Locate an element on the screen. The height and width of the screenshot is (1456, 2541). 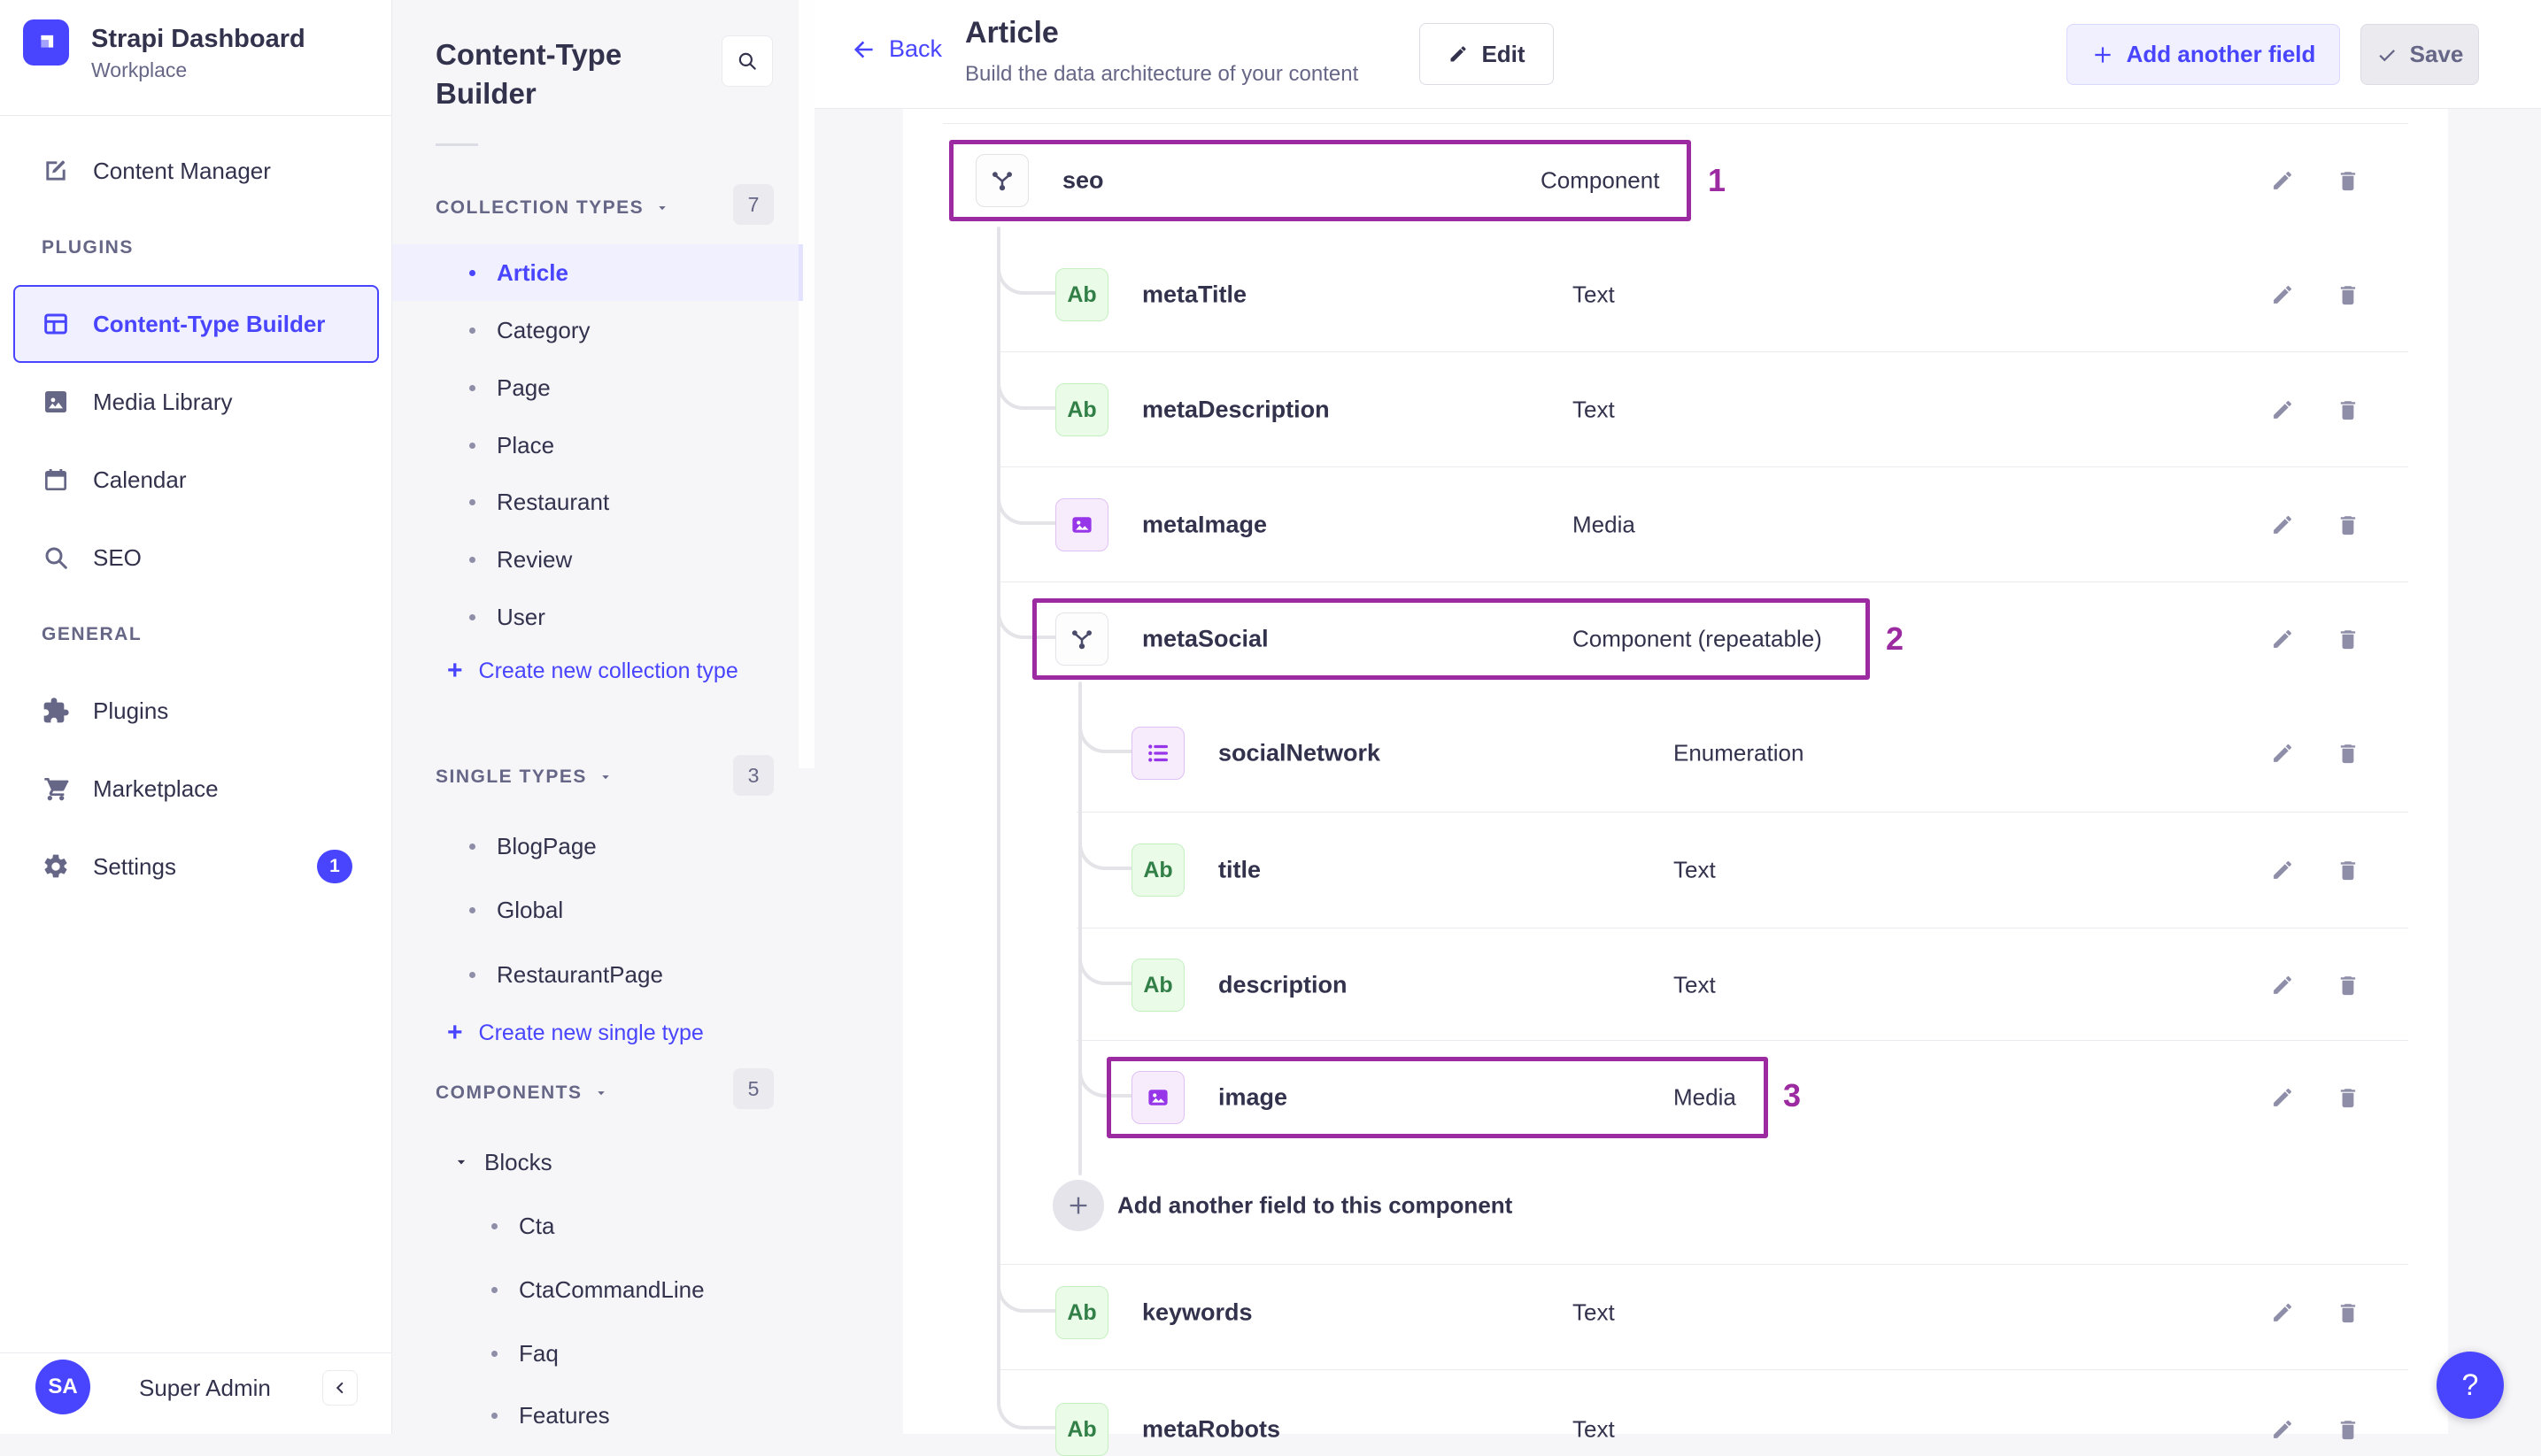
section-header-collection-types: COLLECTION TYPES is located at coordinates (553, 208).